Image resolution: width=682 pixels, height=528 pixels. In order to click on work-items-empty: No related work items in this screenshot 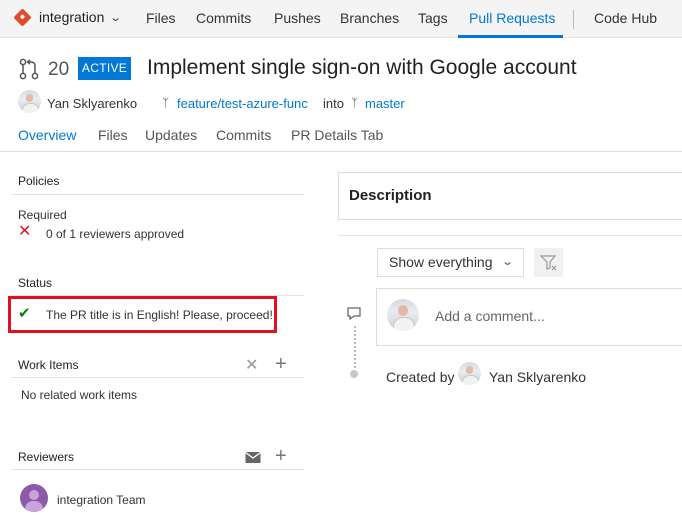, I will do `click(79, 395)`.